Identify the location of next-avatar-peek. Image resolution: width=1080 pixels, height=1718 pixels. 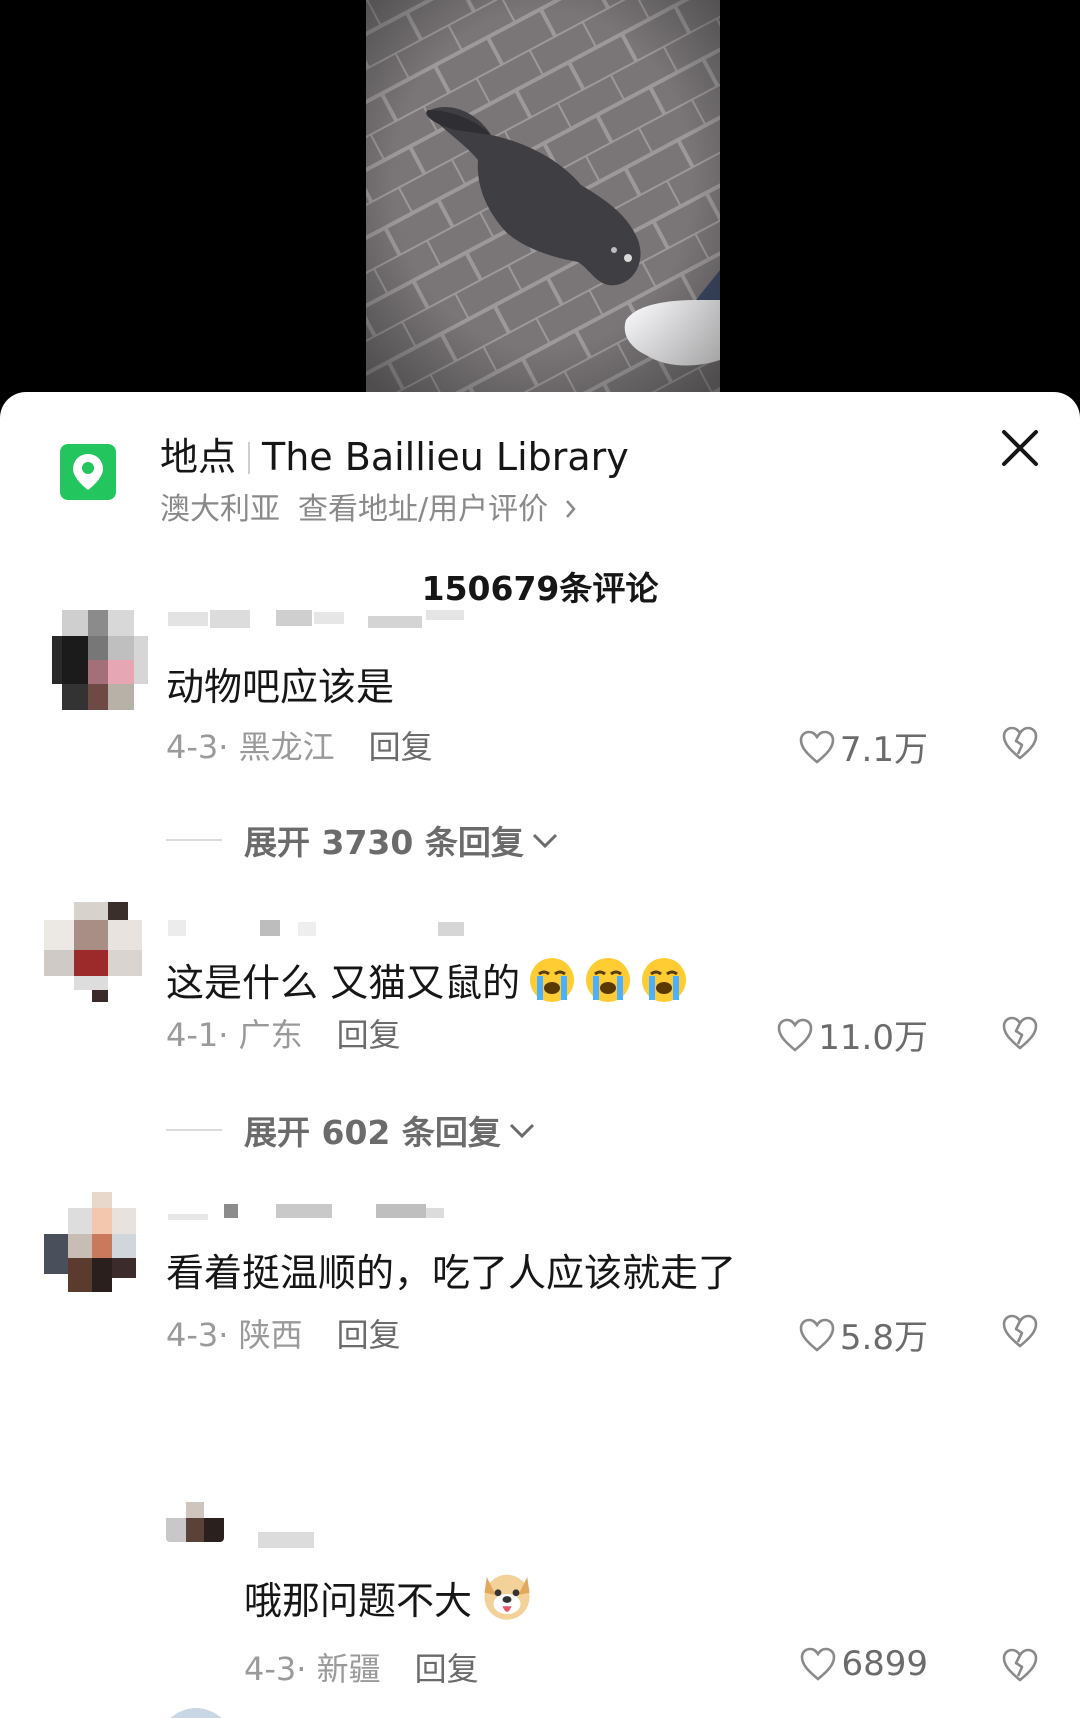
(196, 1713).